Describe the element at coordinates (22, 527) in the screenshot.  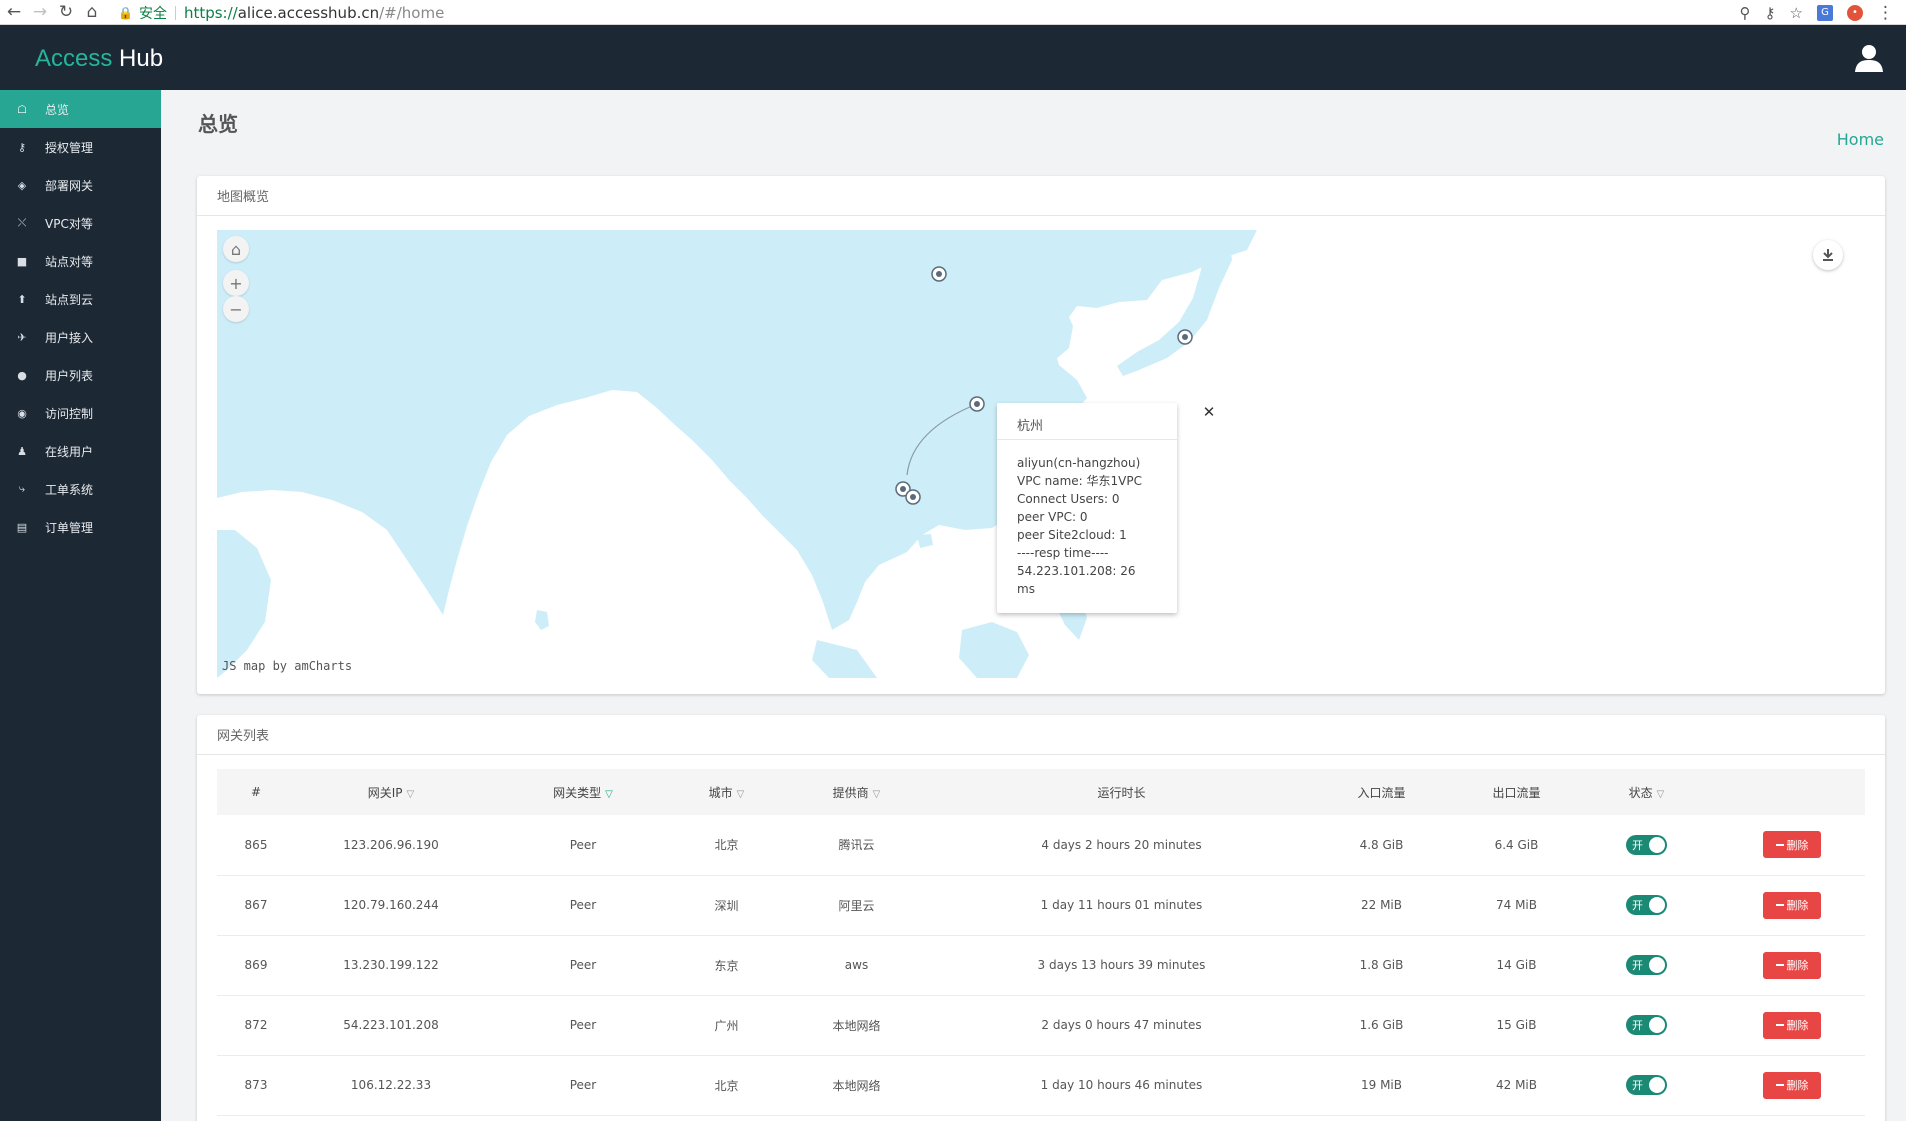
I see `cart-icon: ▤` at that location.